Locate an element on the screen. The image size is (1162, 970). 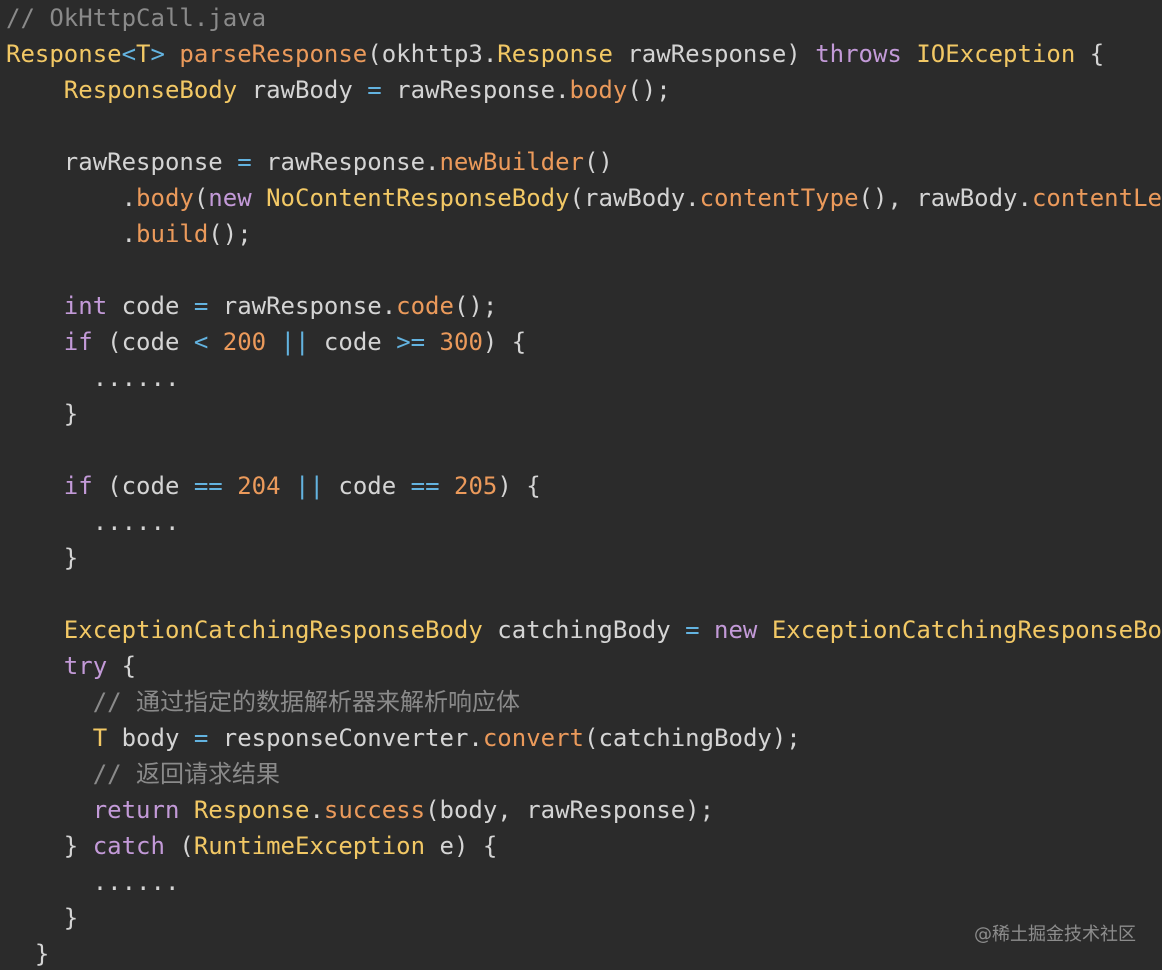
code-token-number: 204 is located at coordinates (259, 486).